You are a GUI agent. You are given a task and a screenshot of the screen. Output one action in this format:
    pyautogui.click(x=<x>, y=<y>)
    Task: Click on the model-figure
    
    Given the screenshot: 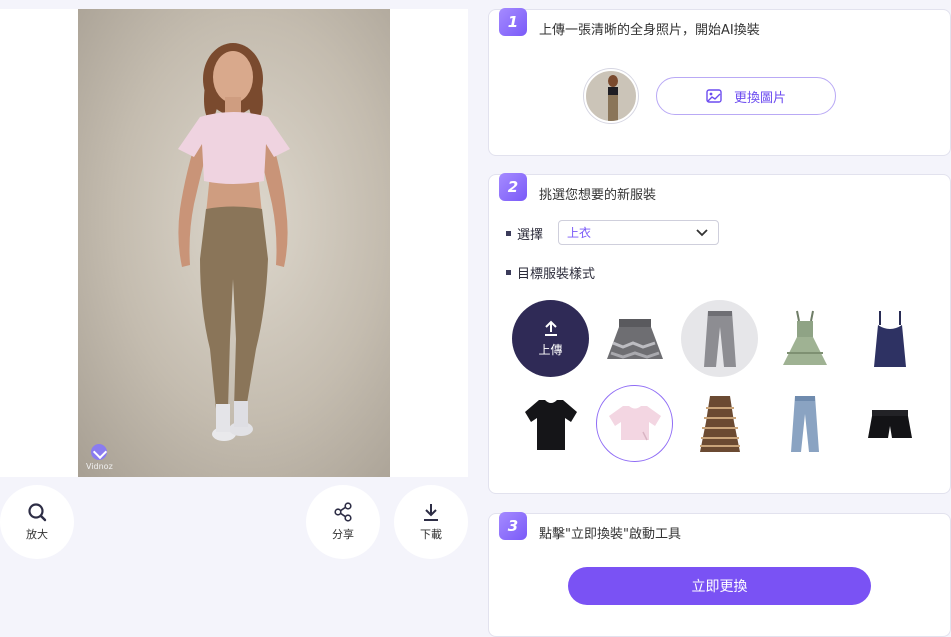 What is the action you would take?
    pyautogui.click(x=234, y=242)
    